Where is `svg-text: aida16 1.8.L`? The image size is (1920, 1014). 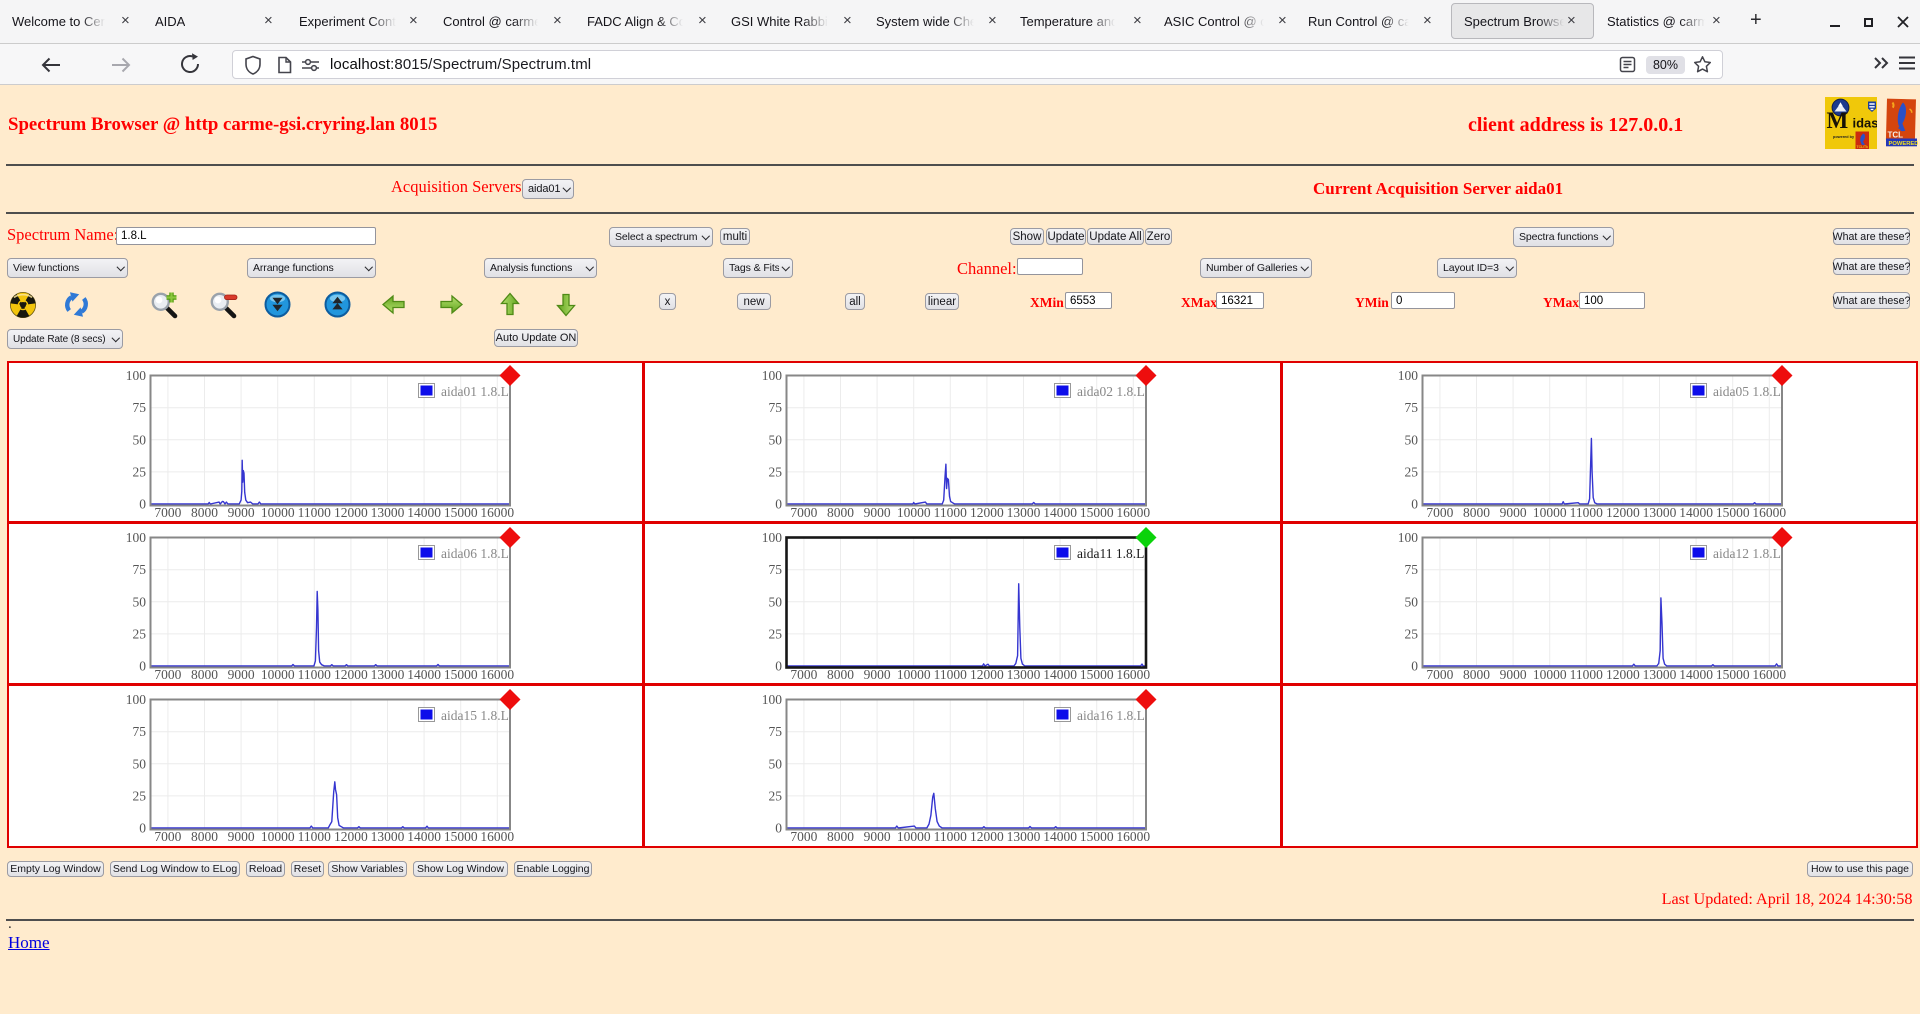 svg-text: aida16 1.8.L is located at coordinates (1111, 715).